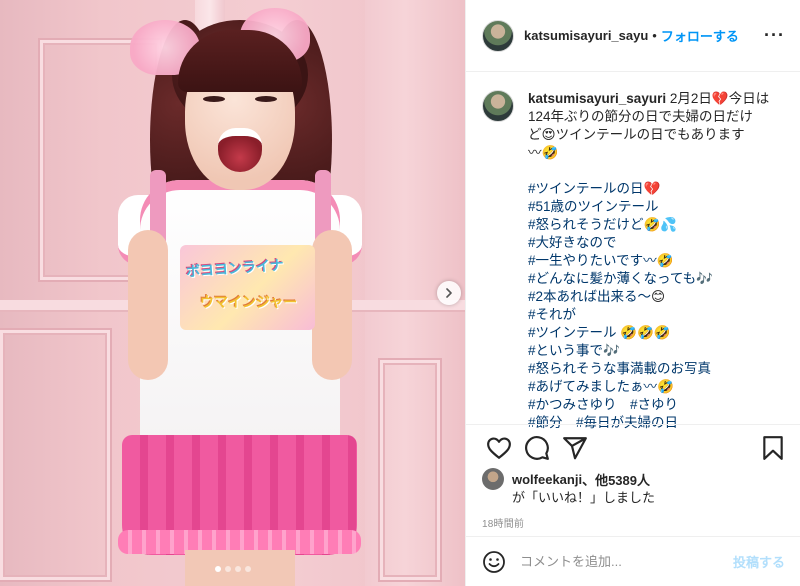  I want to click on follow-button: フォローする, so click(700, 35).